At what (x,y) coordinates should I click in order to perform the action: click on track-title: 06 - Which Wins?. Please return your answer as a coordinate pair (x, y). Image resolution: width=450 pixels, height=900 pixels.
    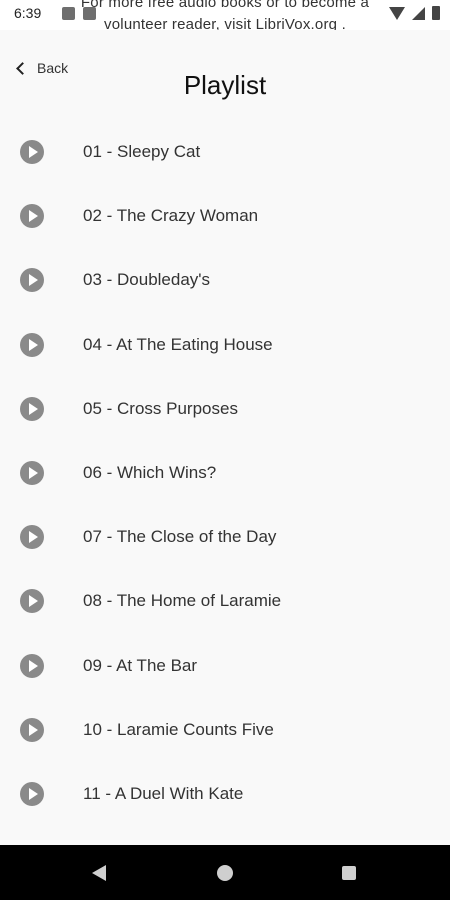
    Looking at the image, I should click on (150, 473).